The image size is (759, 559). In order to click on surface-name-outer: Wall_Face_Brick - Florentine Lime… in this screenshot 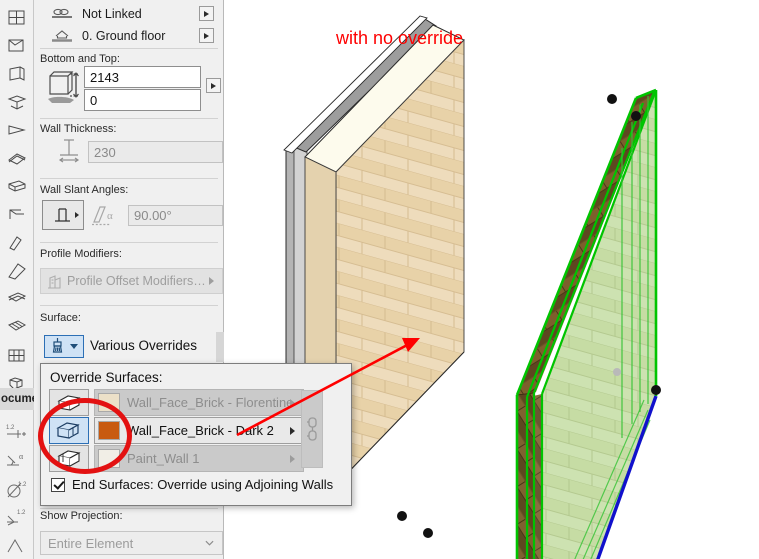, I will do `click(208, 402)`.